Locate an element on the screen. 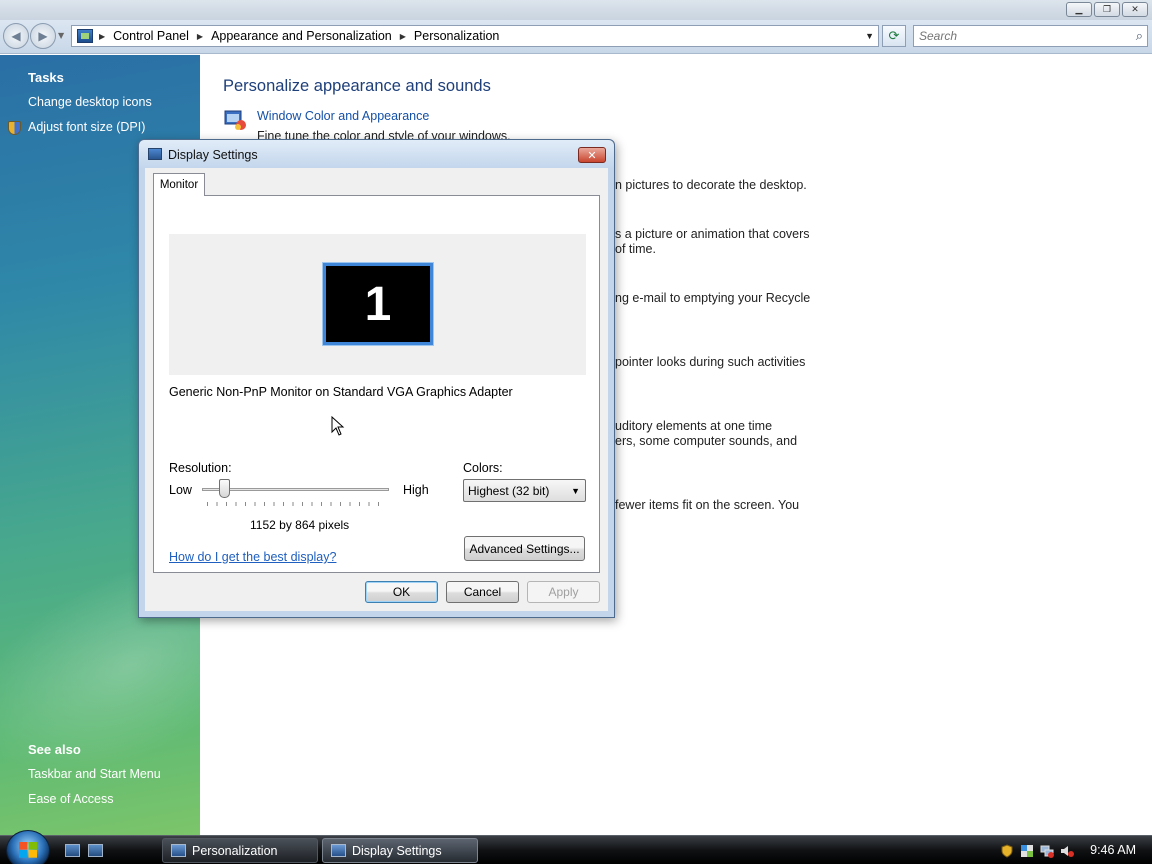 The width and height of the screenshot is (1152, 864). back-button: ◀ is located at coordinates (16, 36).